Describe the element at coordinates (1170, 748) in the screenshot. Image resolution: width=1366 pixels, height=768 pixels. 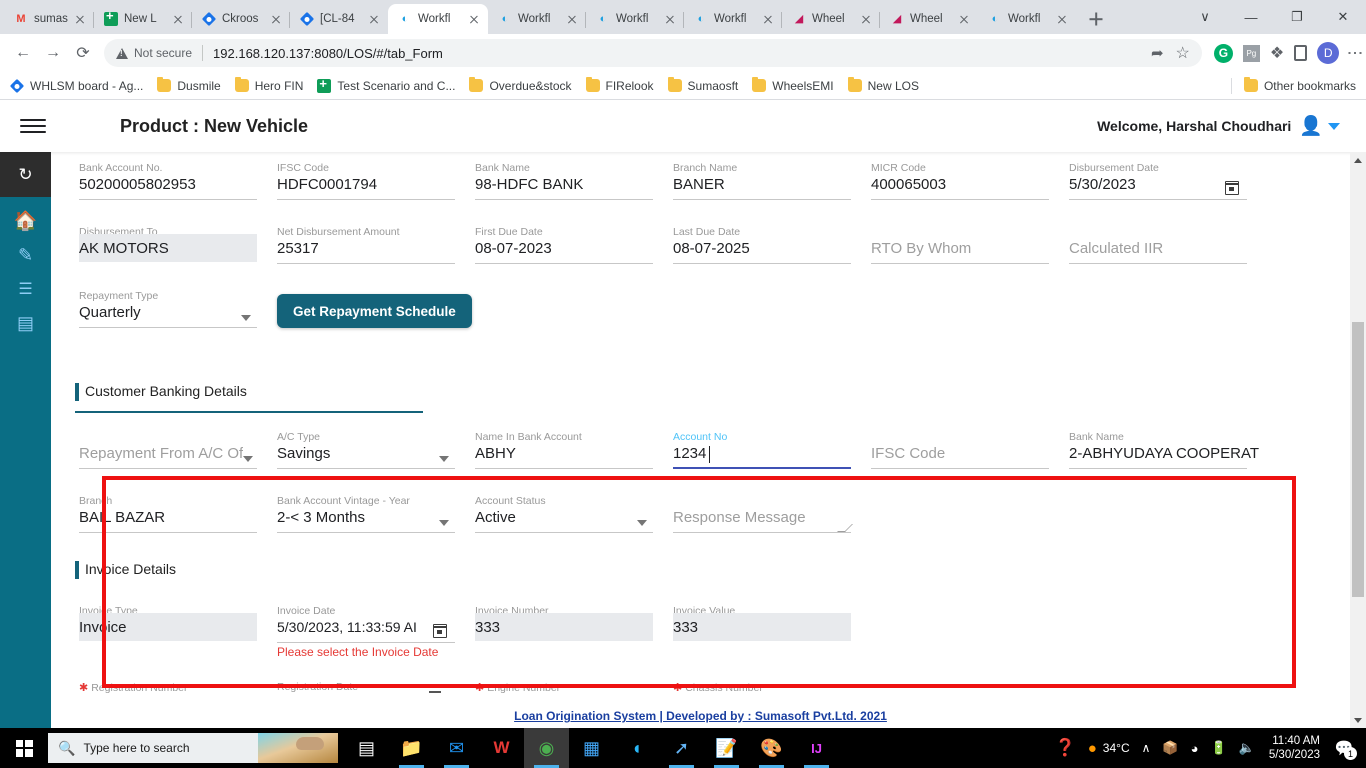
I see `onedrive-icon: 📦` at that location.